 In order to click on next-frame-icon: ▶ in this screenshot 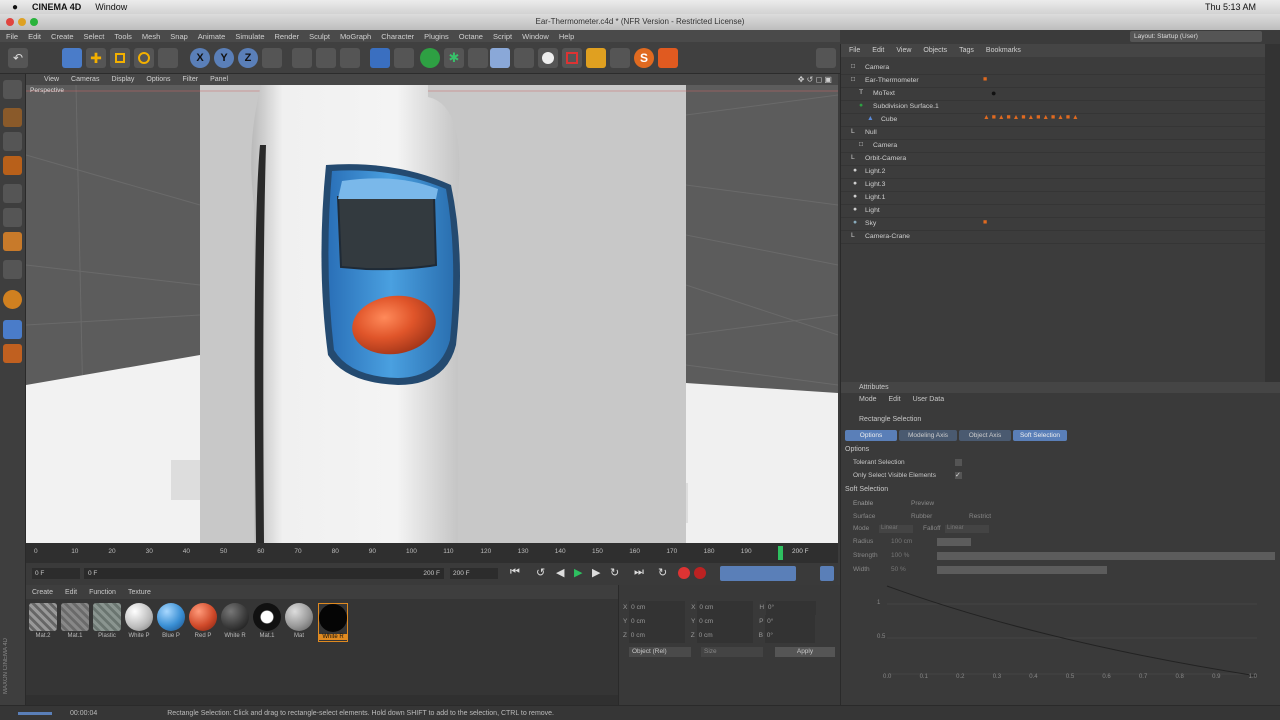, I will do `click(596, 572)`.